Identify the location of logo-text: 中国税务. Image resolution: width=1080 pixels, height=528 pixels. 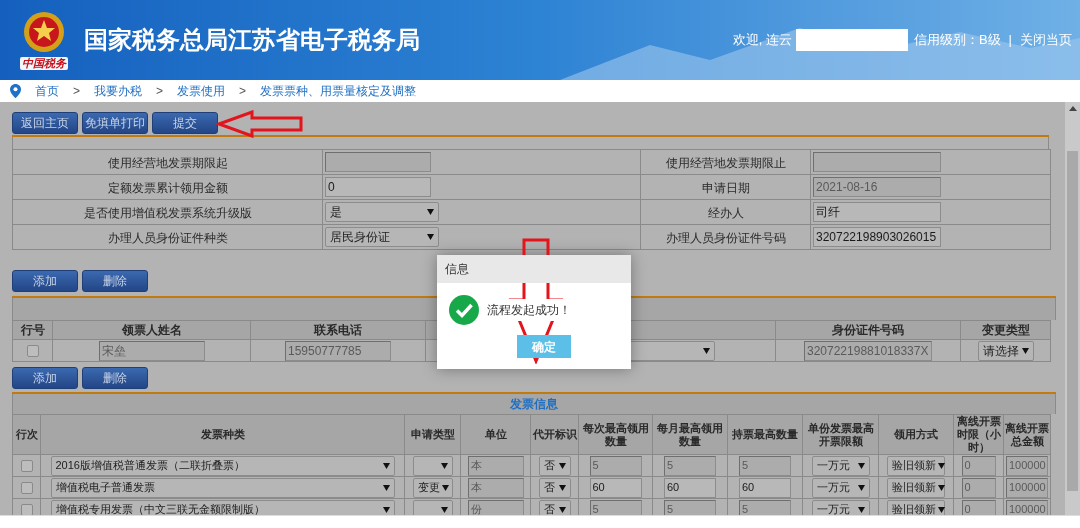
(44, 63).